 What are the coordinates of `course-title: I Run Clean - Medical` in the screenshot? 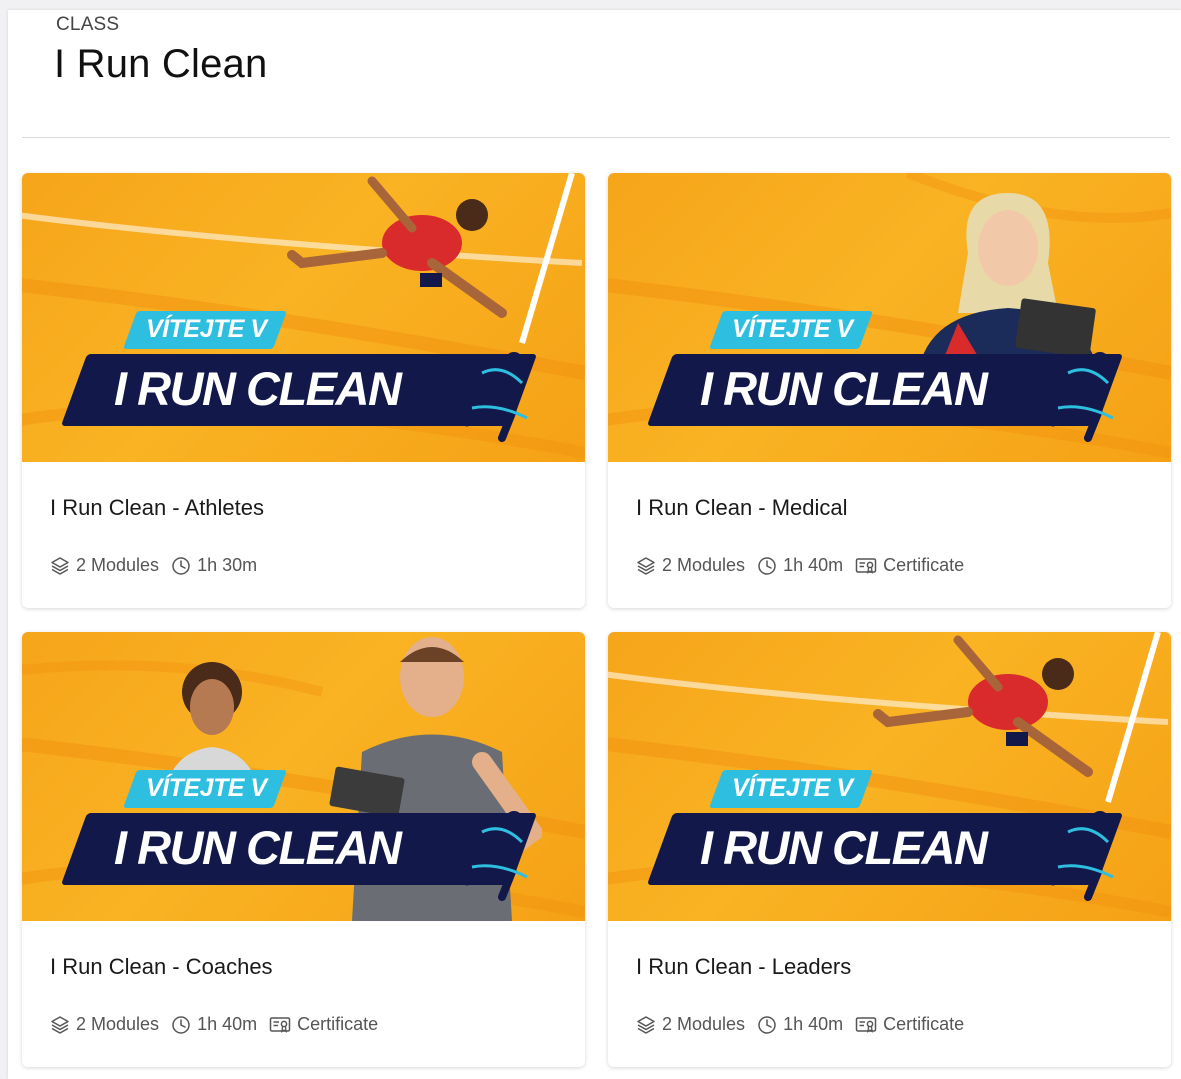 It's located at (742, 508).